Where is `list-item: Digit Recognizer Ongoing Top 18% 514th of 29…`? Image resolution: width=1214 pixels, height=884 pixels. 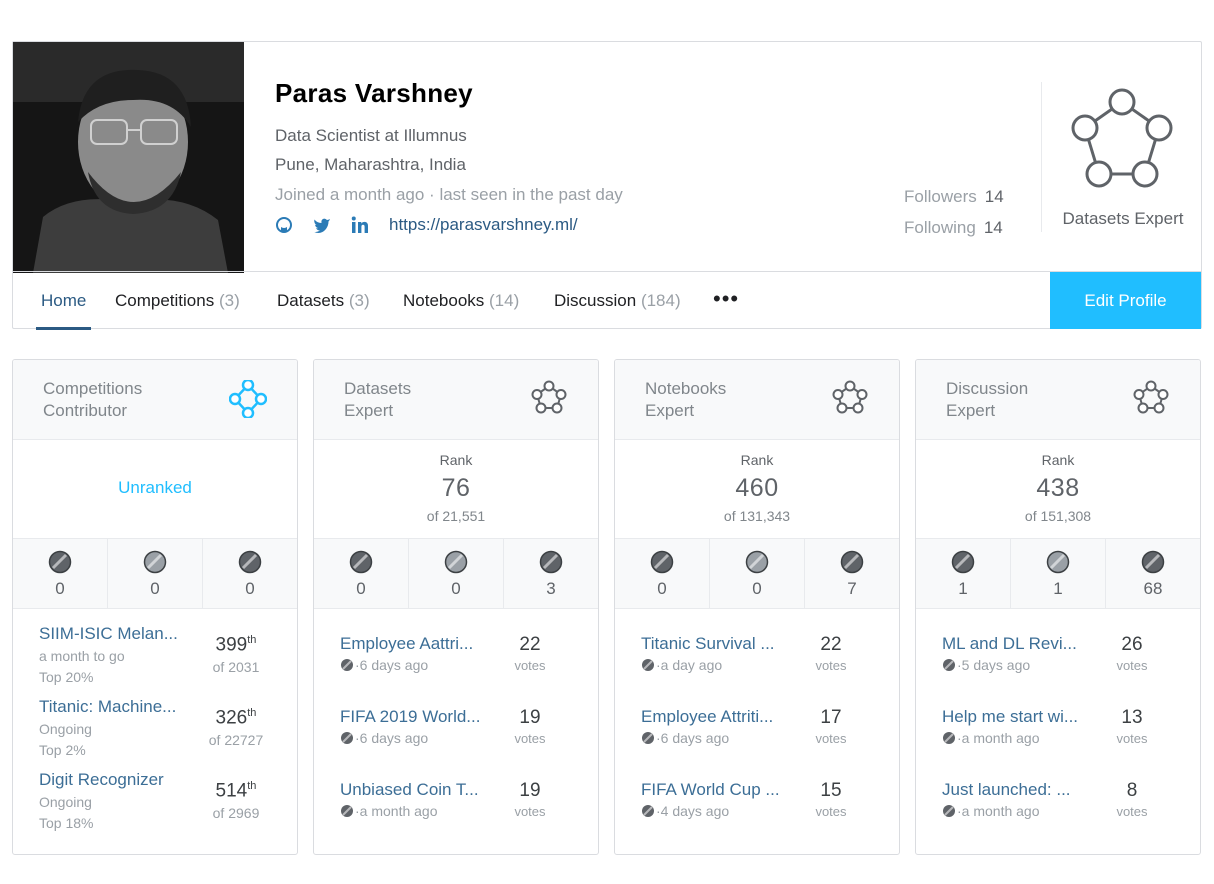 list-item: Digit Recognizer Ongoing Top 18% 514th of 29… is located at coordinates (155, 803).